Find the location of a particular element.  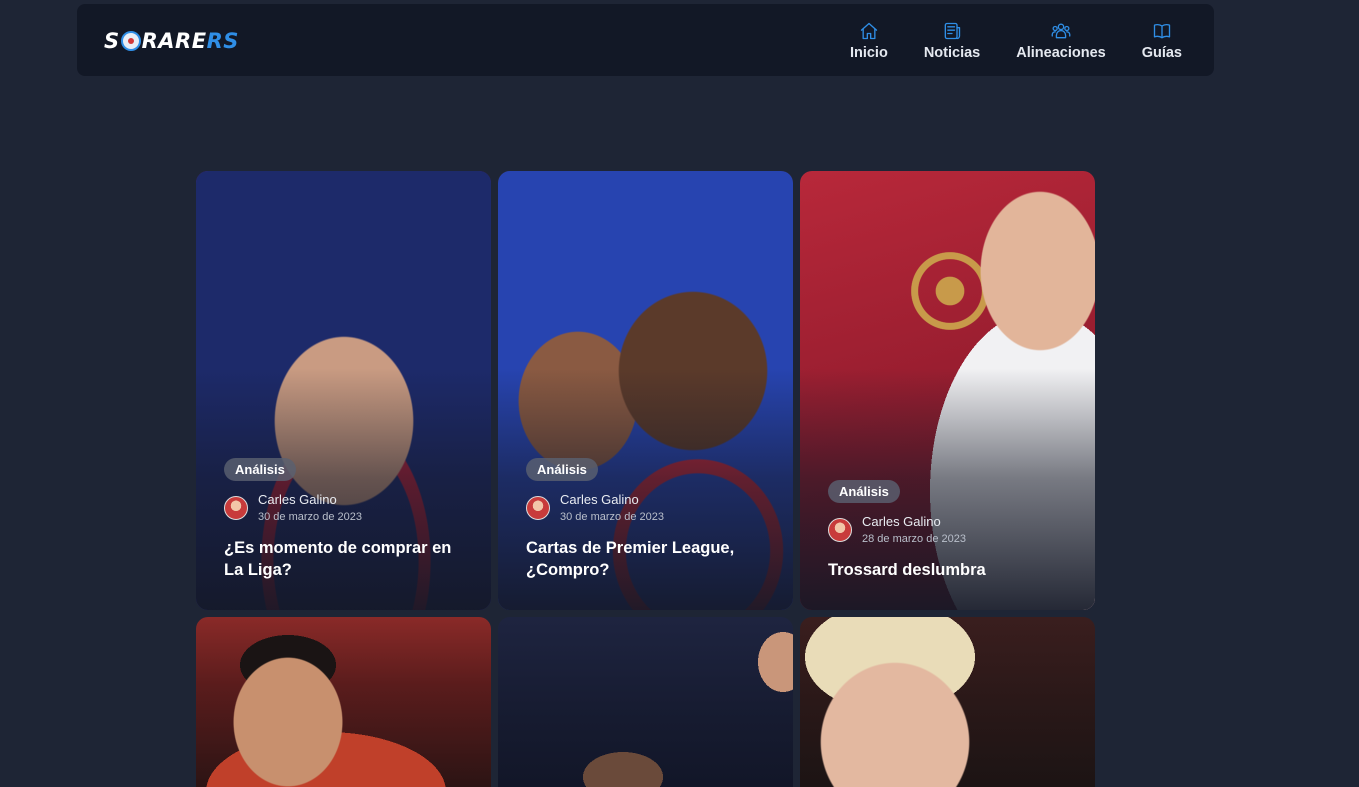

article-title: Trossard deslumbra is located at coordinates (951, 570).